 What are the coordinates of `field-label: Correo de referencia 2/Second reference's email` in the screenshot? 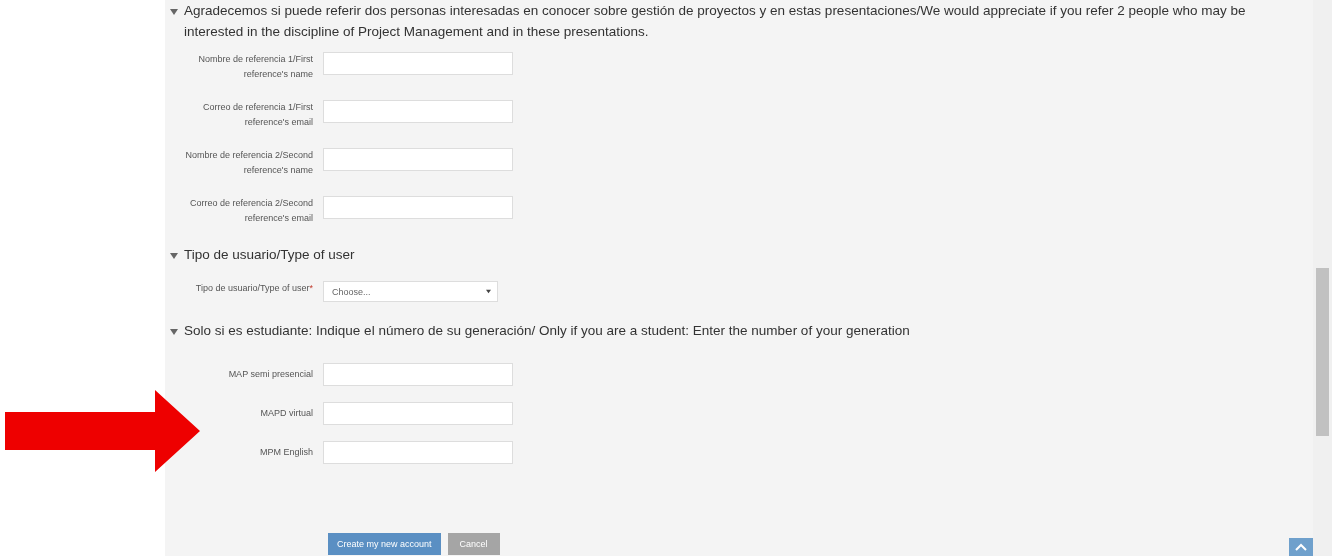 It's located at (250, 211).